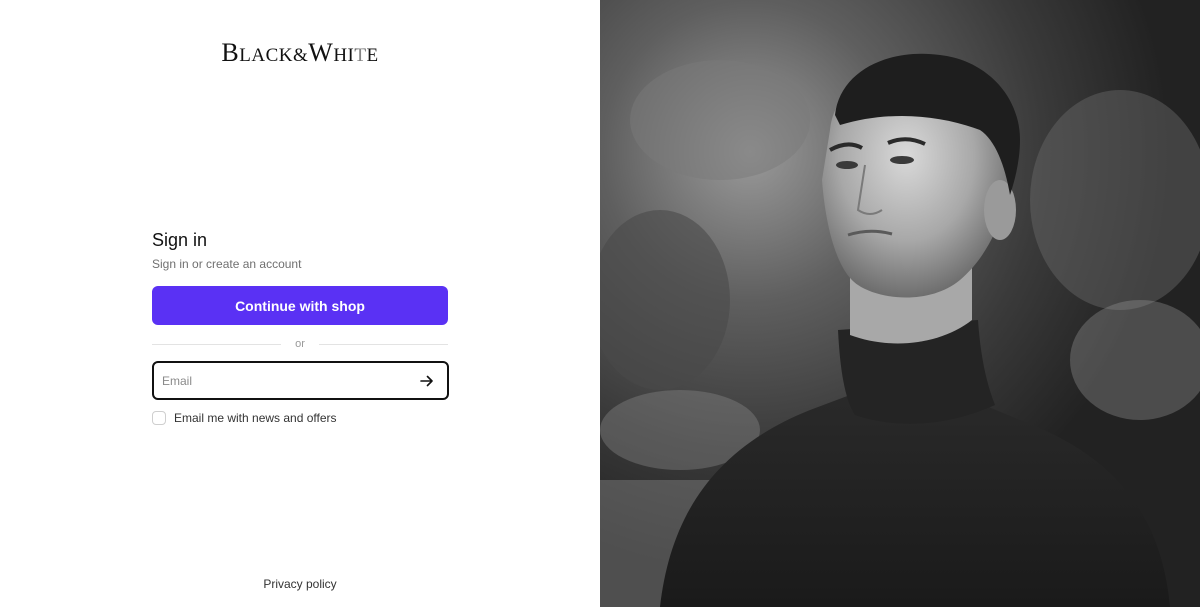  What do you see at coordinates (289, 380) in the screenshot?
I see `email-field` at bounding box center [289, 380].